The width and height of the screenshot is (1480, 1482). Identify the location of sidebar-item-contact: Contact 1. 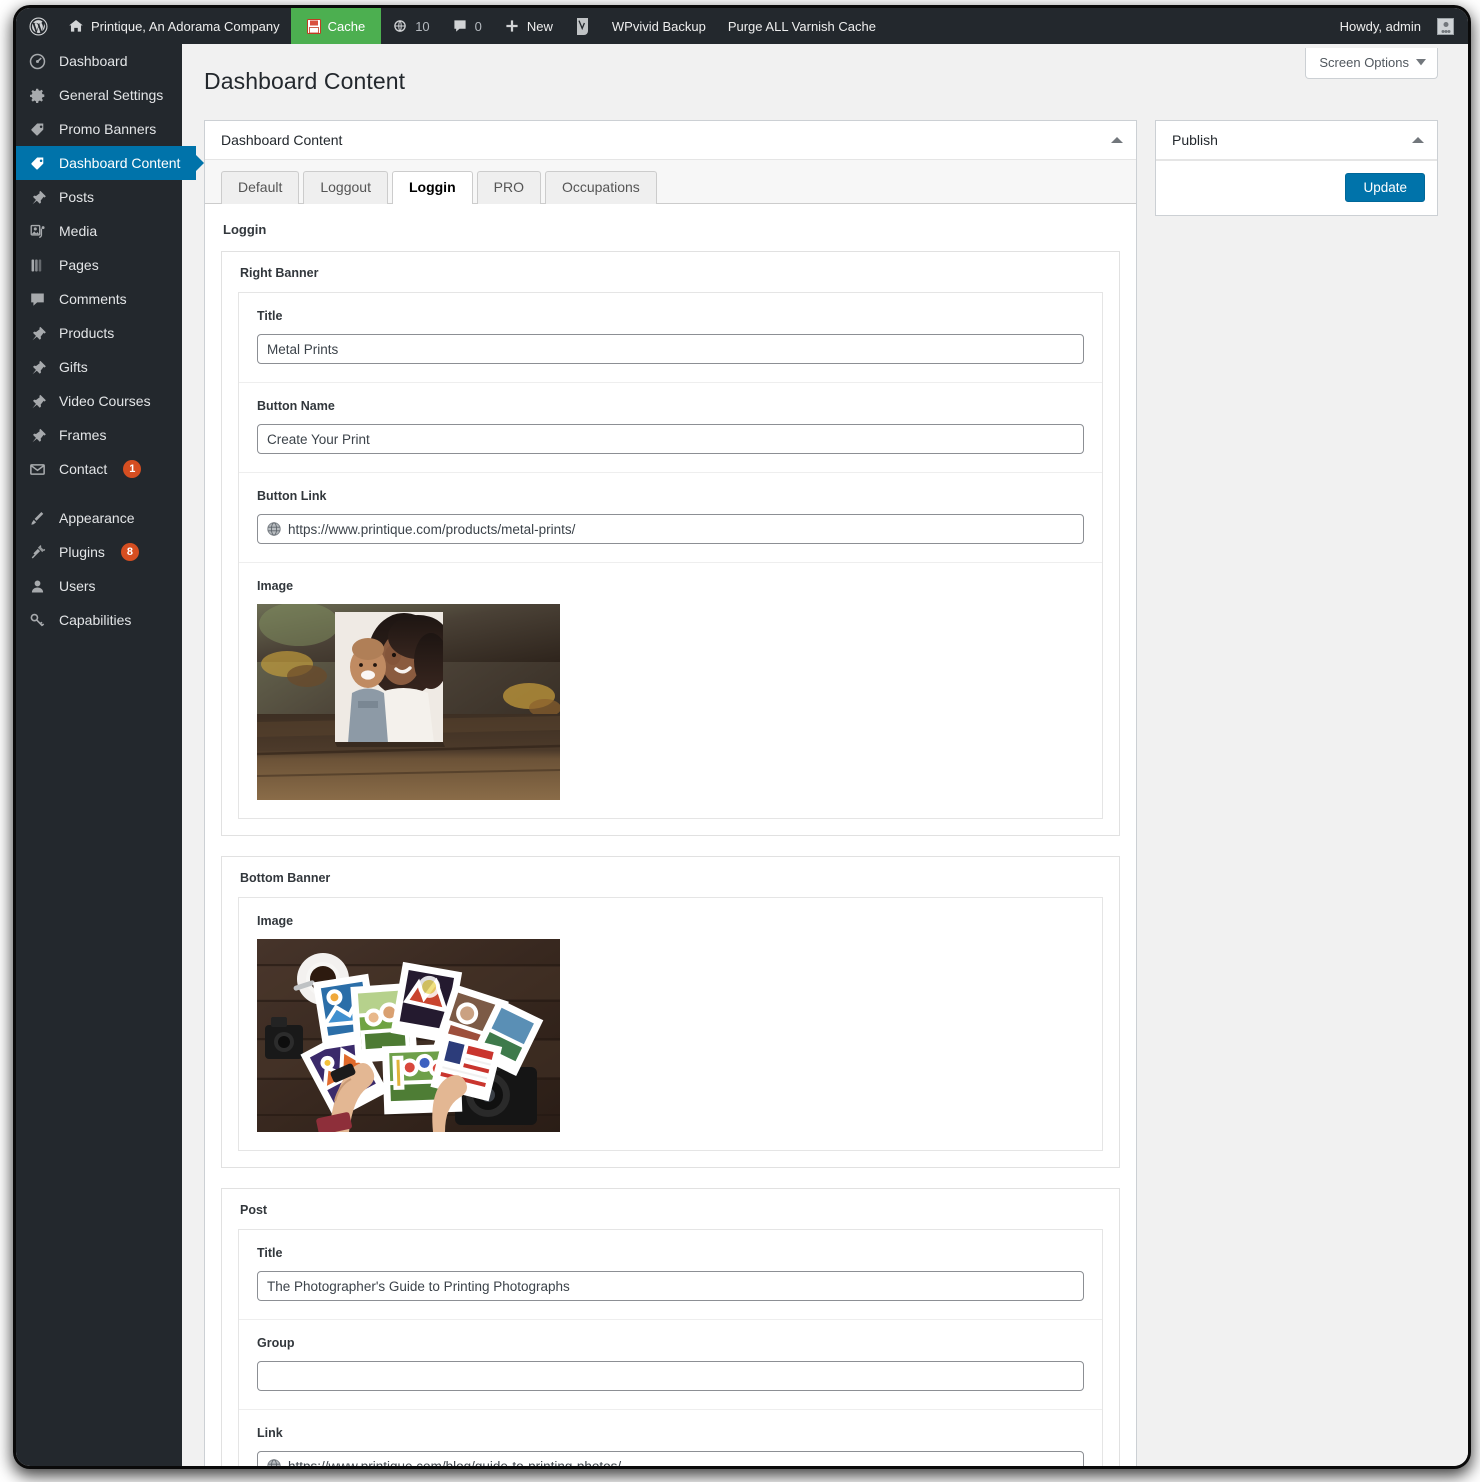
(99, 469).